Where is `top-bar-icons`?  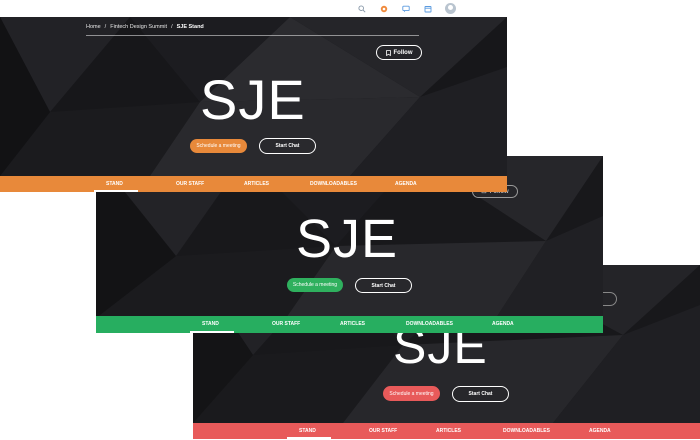 top-bar-icons is located at coordinates (406, 8).